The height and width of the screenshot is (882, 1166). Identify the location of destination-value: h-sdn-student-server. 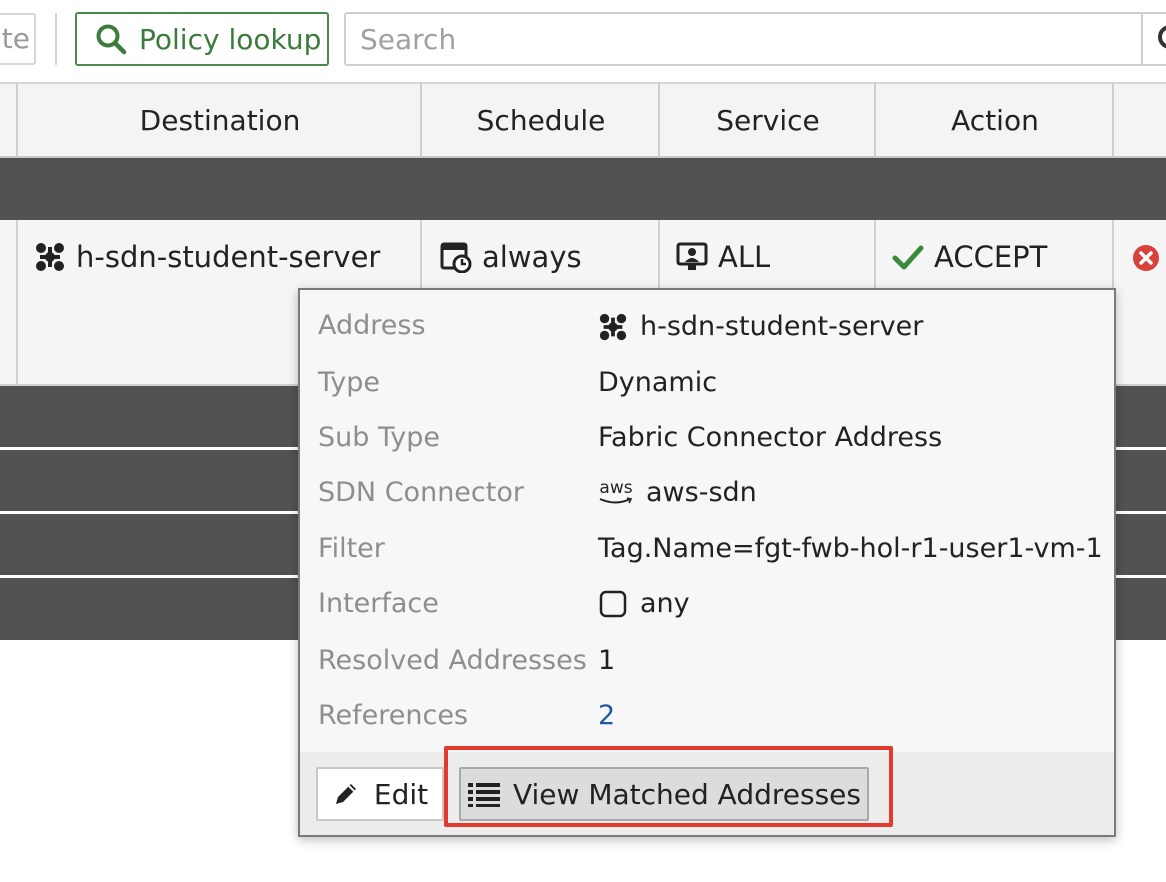
(228, 257).